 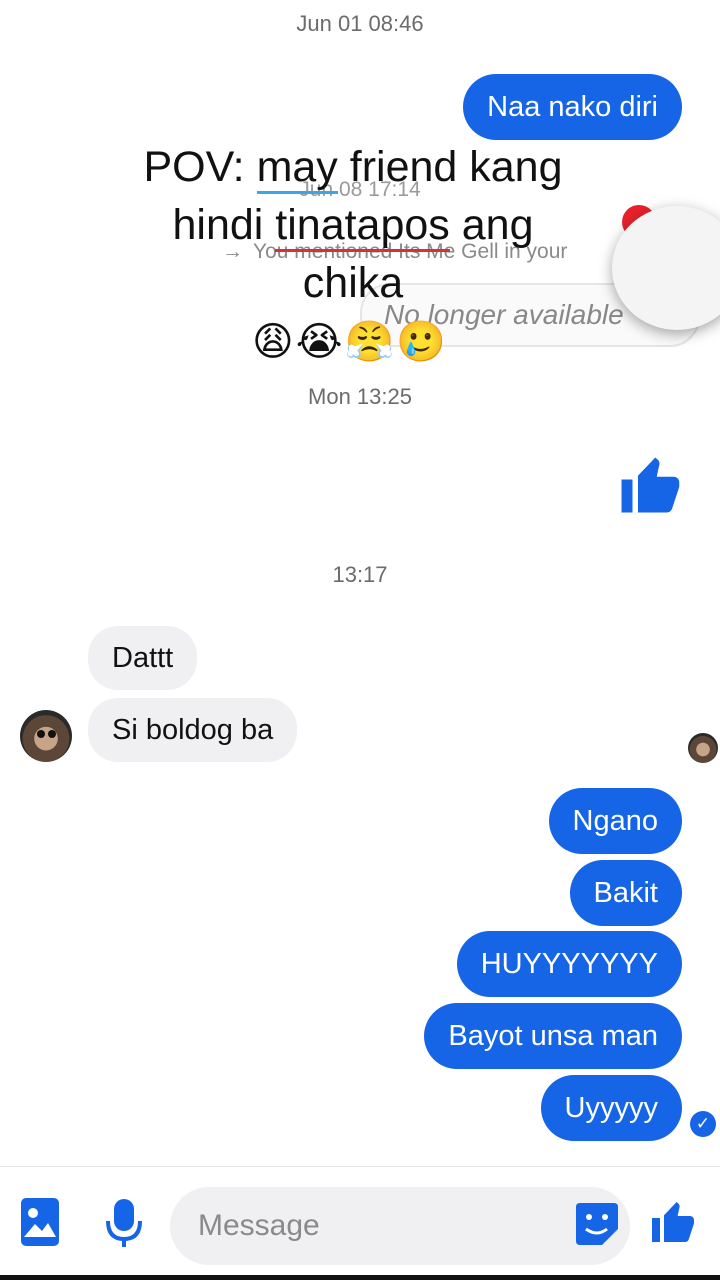 What do you see at coordinates (400, 1226) in the screenshot?
I see `message-input` at bounding box center [400, 1226].